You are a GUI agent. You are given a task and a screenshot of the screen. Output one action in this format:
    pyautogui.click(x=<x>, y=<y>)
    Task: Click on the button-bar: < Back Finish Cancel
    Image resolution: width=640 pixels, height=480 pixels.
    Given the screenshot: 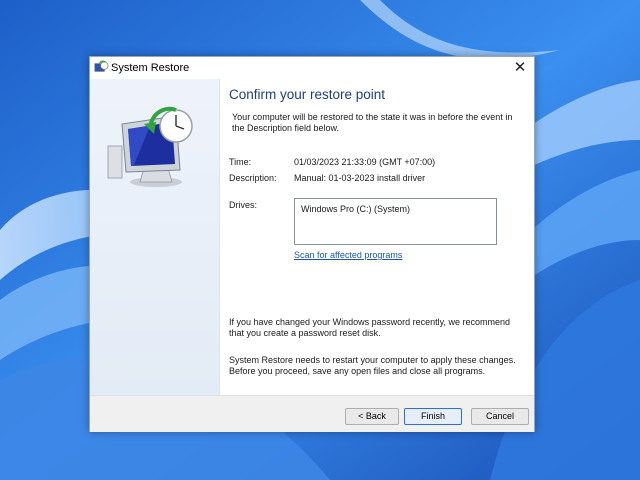 What is the action you would take?
    pyautogui.click(x=312, y=413)
    